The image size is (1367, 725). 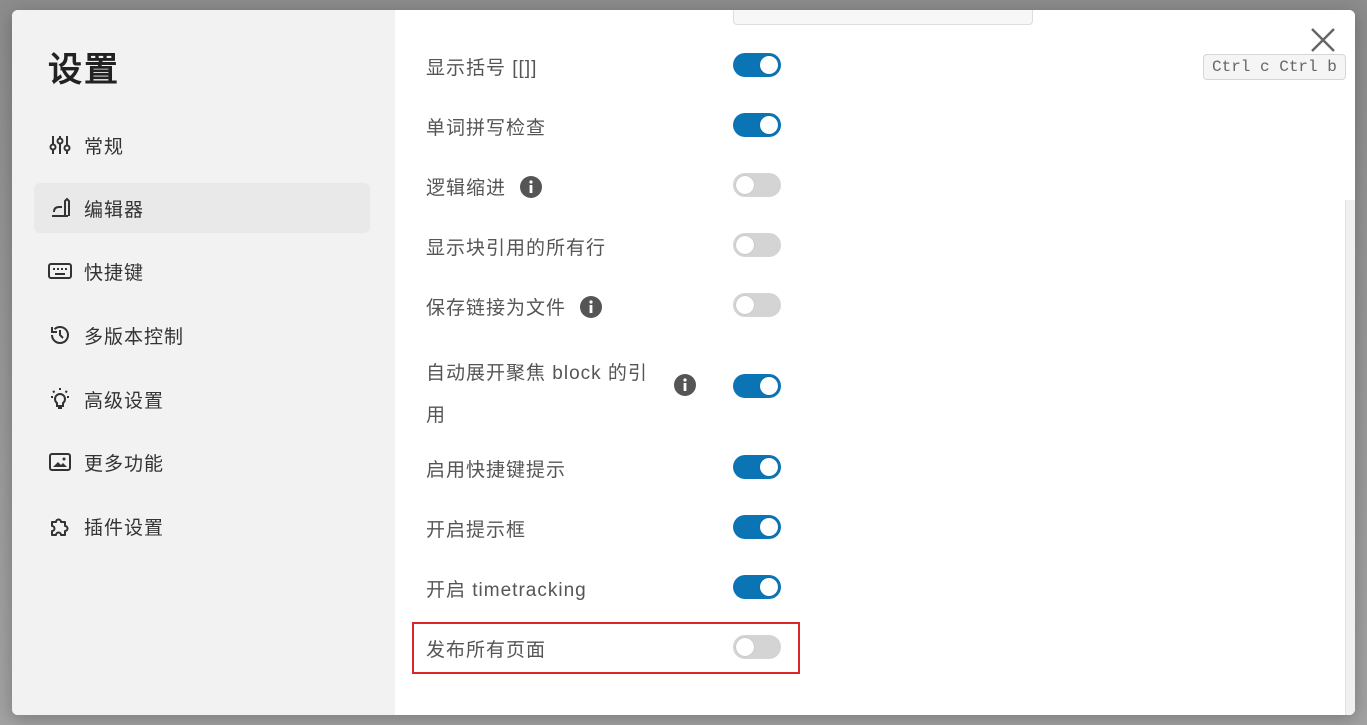 I want to click on sidebar-item-shortcuts: 快捷键, so click(x=202, y=271).